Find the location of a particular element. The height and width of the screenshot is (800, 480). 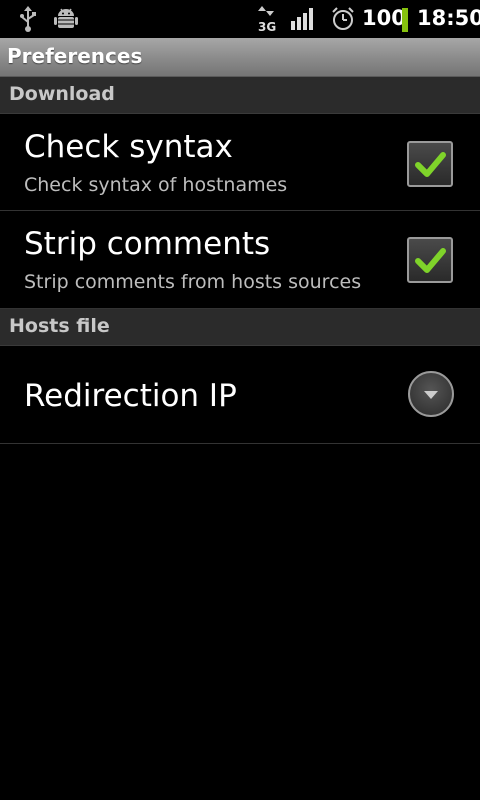

category-hosts-file: Hosts file is located at coordinates (240, 327).